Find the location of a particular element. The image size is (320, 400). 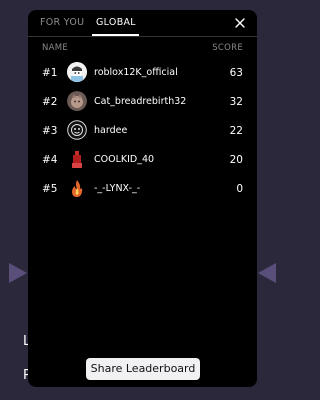

score-value: 0 is located at coordinates (239, 189).